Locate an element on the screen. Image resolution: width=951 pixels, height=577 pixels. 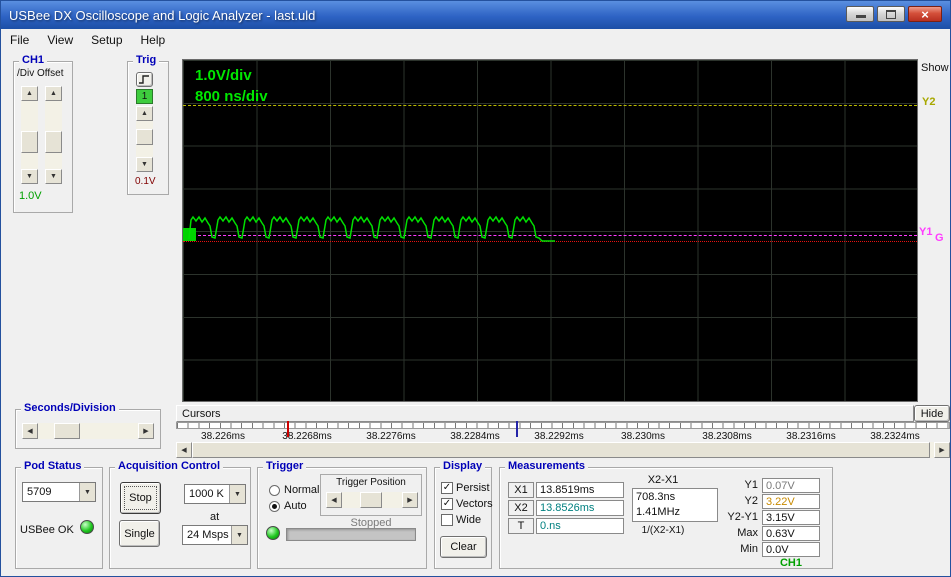
seconds-division-scrollbar: ◀ ▶ is located at coordinates (88, 431).